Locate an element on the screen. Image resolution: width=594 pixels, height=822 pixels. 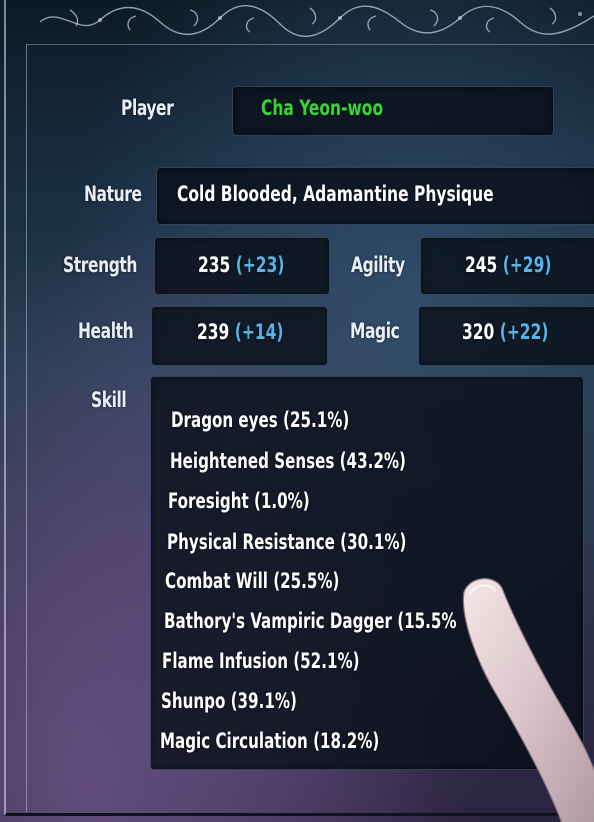
player-label: Player is located at coordinates (147, 108).